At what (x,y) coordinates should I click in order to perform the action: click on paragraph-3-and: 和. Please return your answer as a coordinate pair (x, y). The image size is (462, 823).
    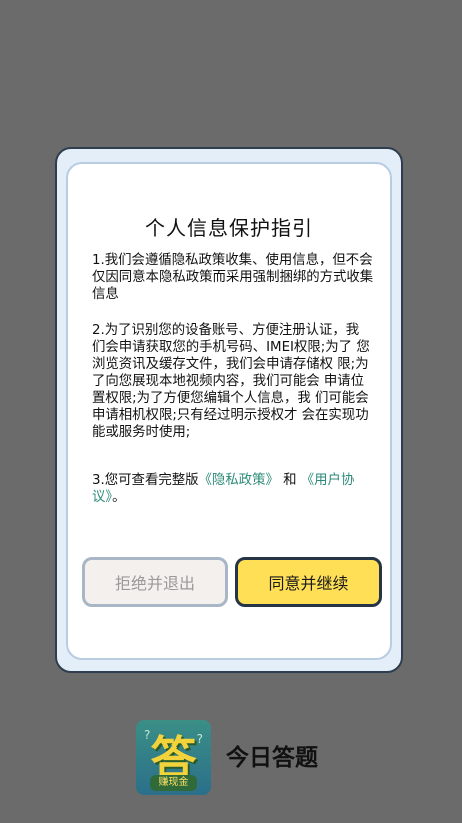
    Looking at the image, I should click on (290, 480).